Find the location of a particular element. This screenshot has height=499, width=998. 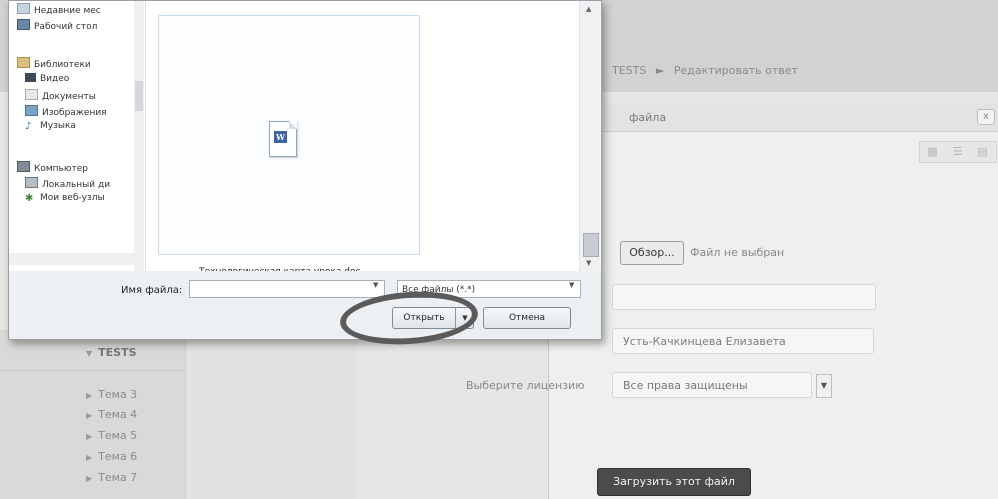

sidebar-item-tema-4: ▶ Тема 4 is located at coordinates (111, 414).